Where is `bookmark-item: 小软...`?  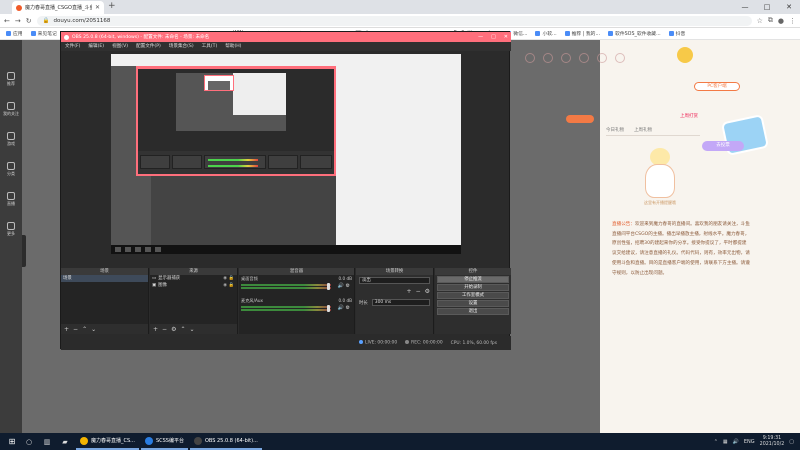
bookmark-item: 小软... is located at coordinates (546, 33).